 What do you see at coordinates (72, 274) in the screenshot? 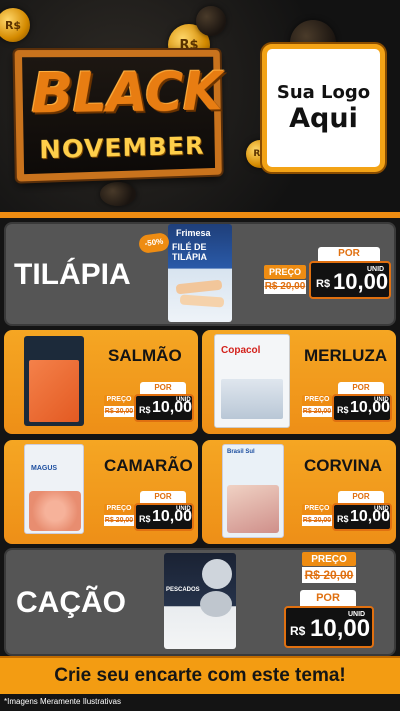
I see `product-name: TILÁPIA` at bounding box center [72, 274].